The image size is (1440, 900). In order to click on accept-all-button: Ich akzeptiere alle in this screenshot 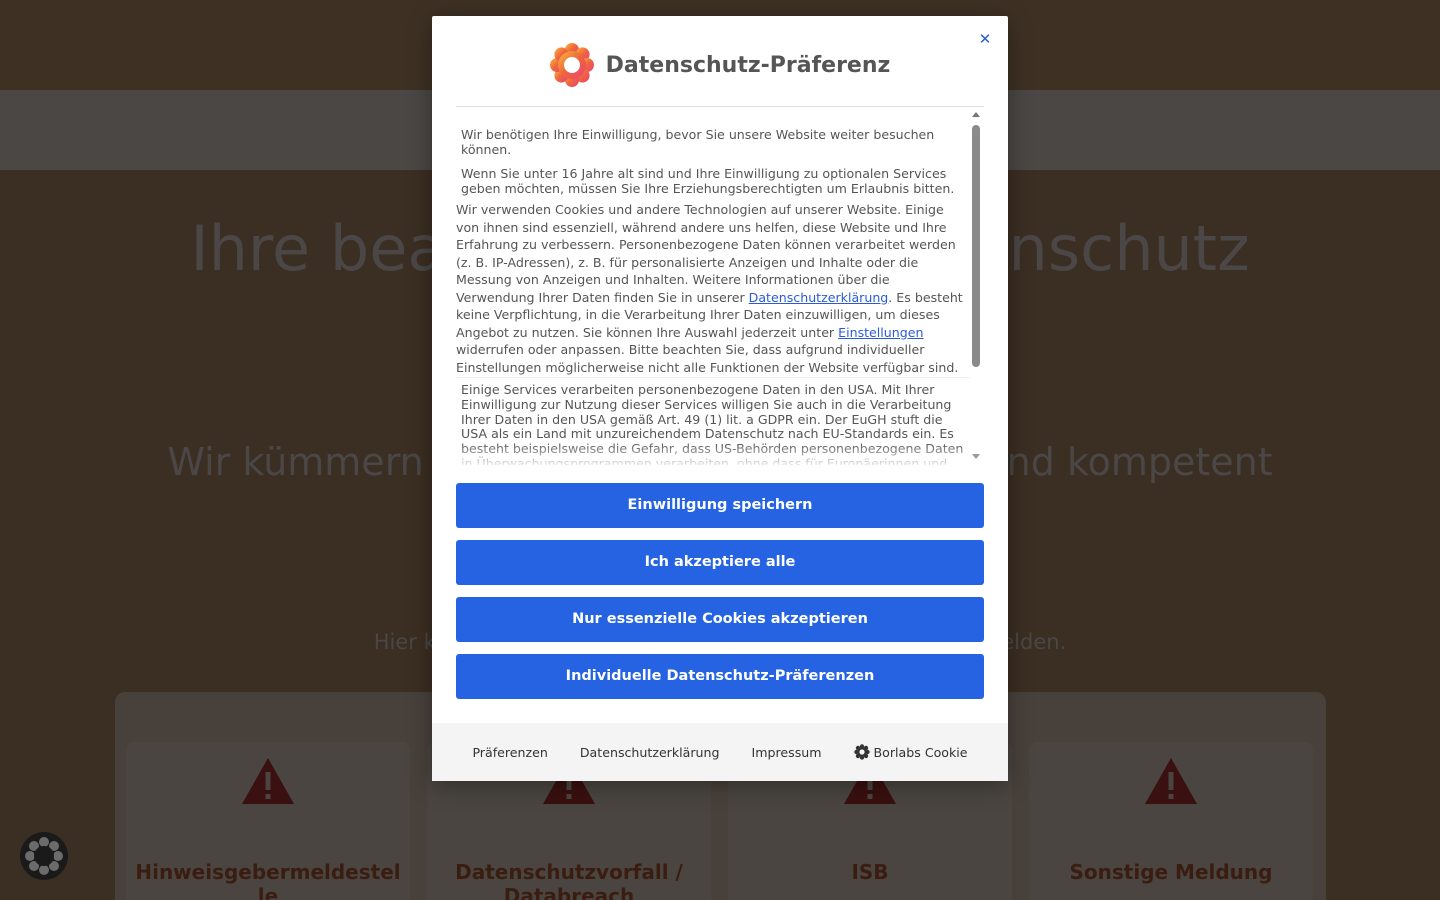, I will do `click(720, 562)`.